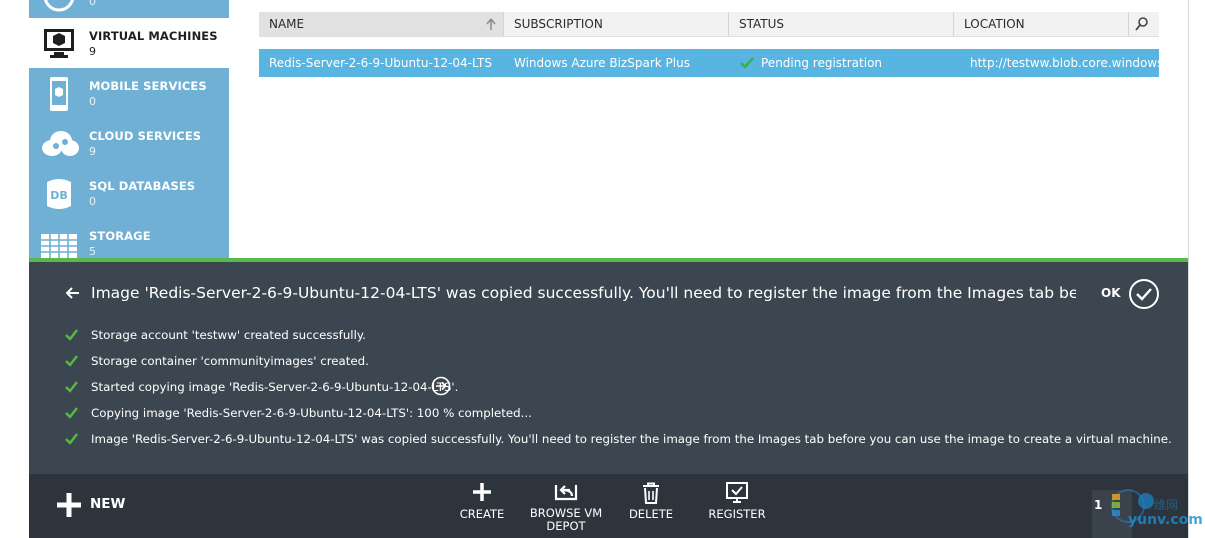  What do you see at coordinates (153, 36) in the screenshot?
I see `sidebar-item-label: VIRTUAL MACHINES` at bounding box center [153, 36].